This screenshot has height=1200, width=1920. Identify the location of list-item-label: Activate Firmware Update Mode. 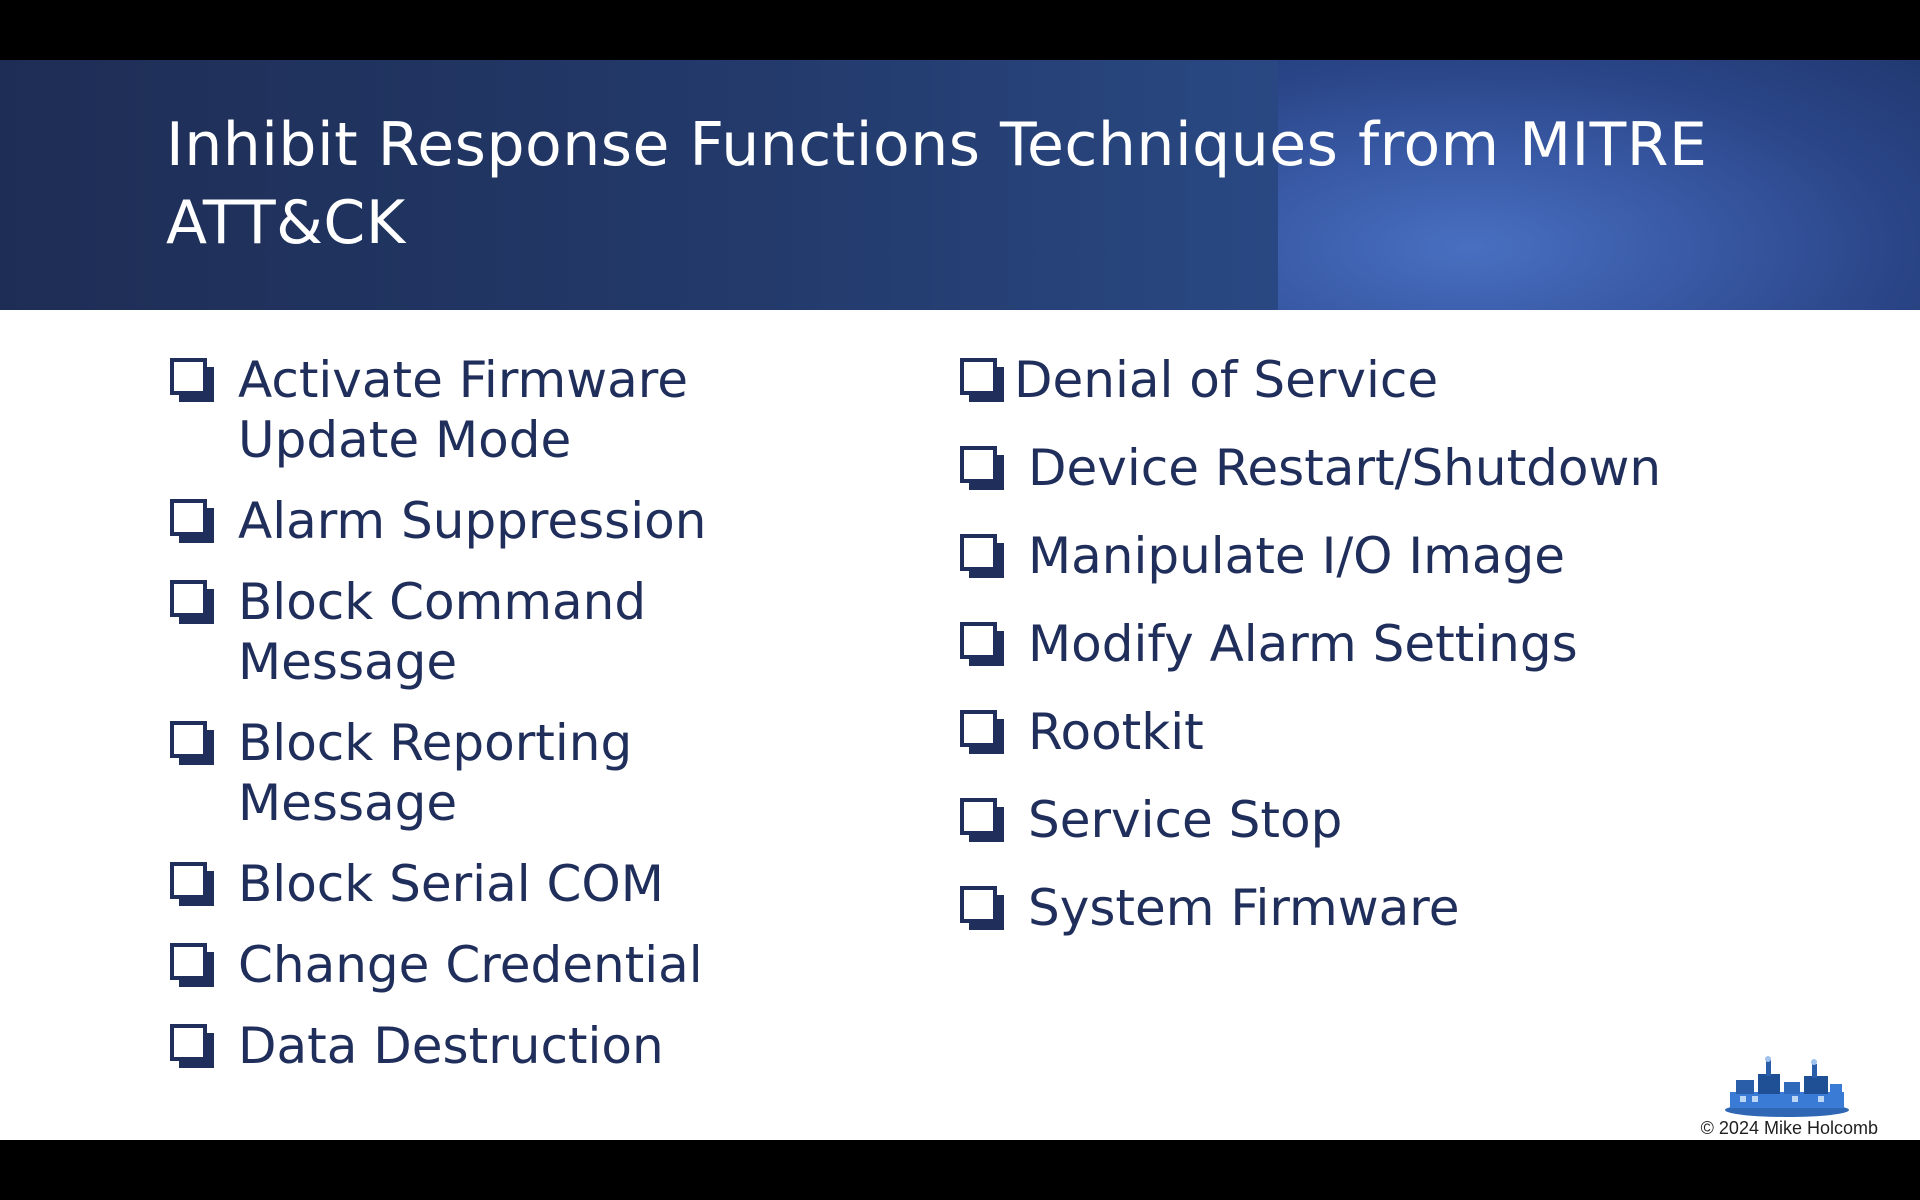
(463, 410).